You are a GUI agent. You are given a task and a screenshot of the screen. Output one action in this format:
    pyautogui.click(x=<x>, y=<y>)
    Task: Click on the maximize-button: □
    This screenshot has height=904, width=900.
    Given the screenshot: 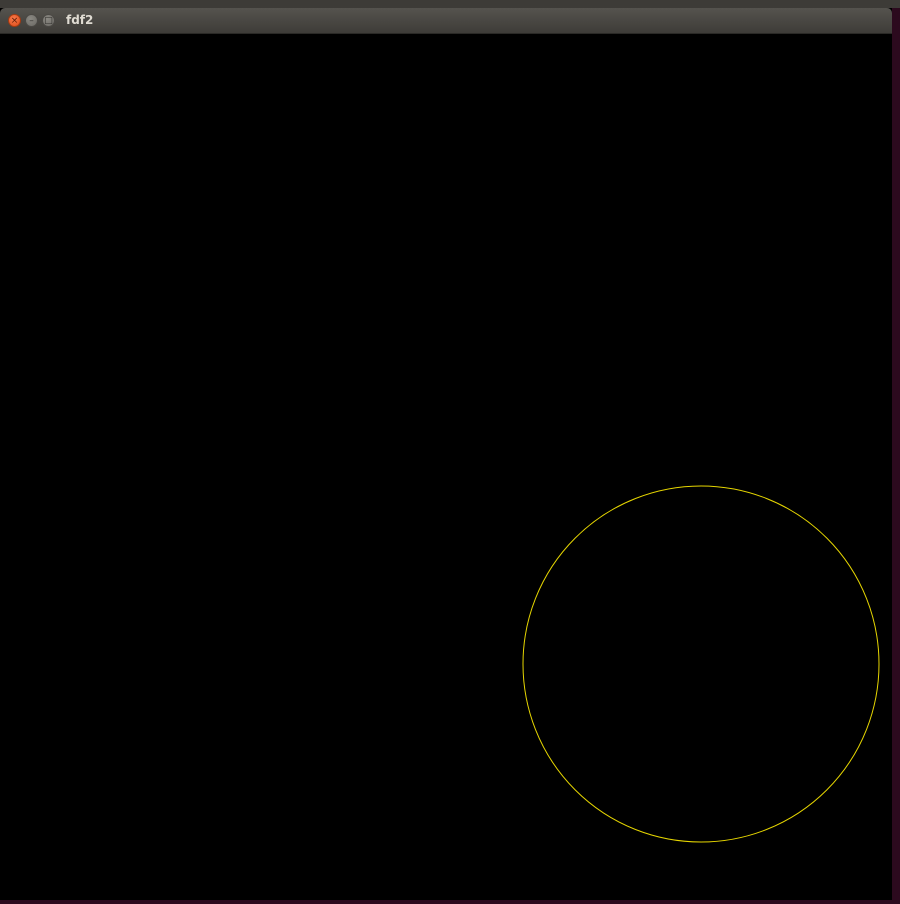 What is the action you would take?
    pyautogui.click(x=48, y=20)
    